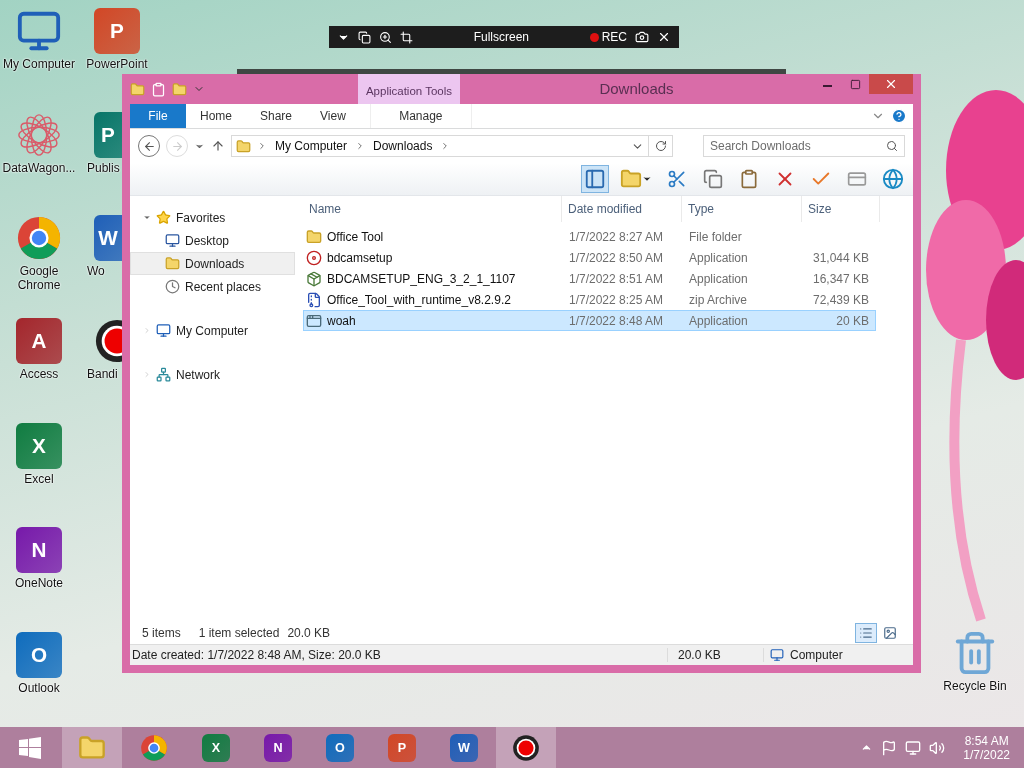  Describe the element at coordinates (986, 740) in the screenshot. I see `clock-time: 8:54 AM` at that location.